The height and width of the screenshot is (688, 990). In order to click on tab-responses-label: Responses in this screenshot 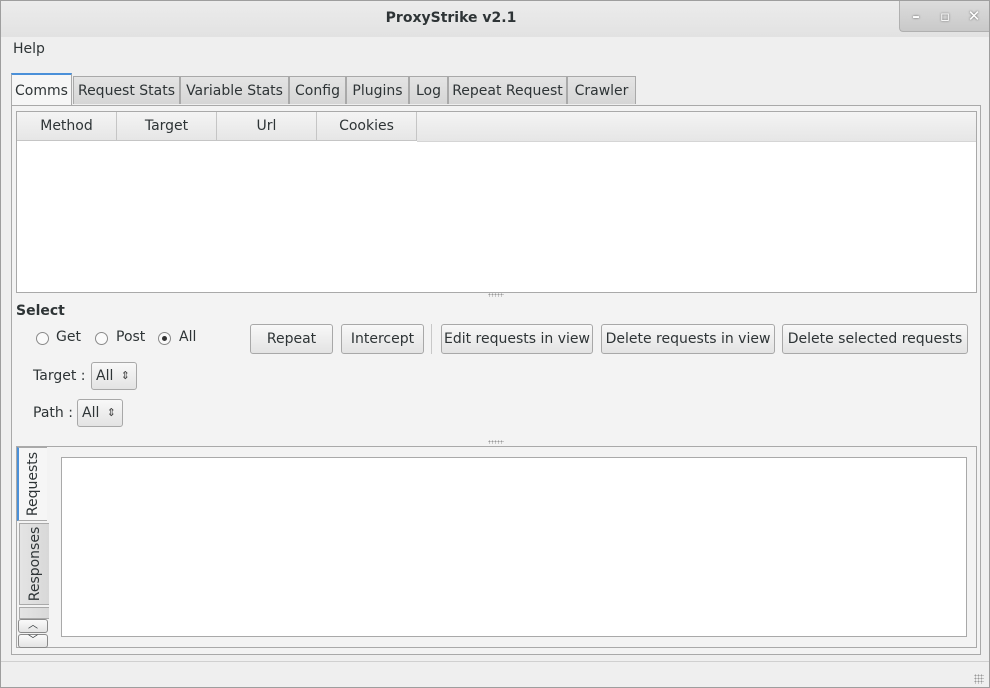, I will do `click(34, 564)`.